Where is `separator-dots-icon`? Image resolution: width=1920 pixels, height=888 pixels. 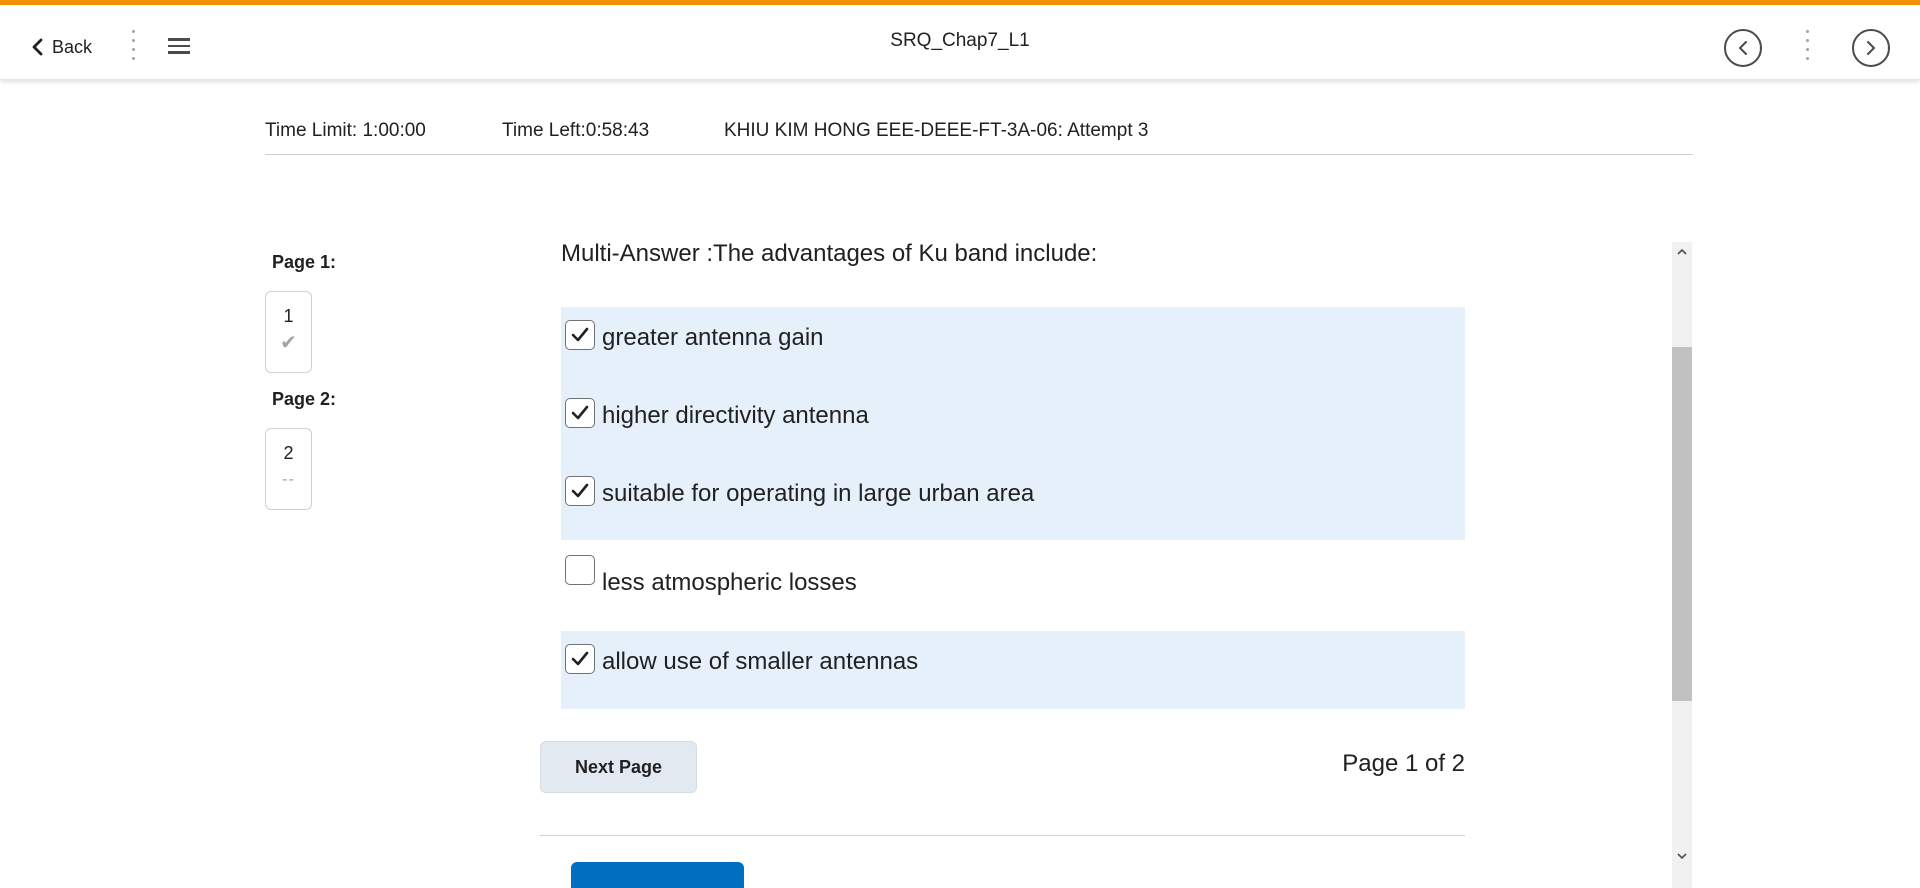
separator-dots-icon is located at coordinates (1807, 45).